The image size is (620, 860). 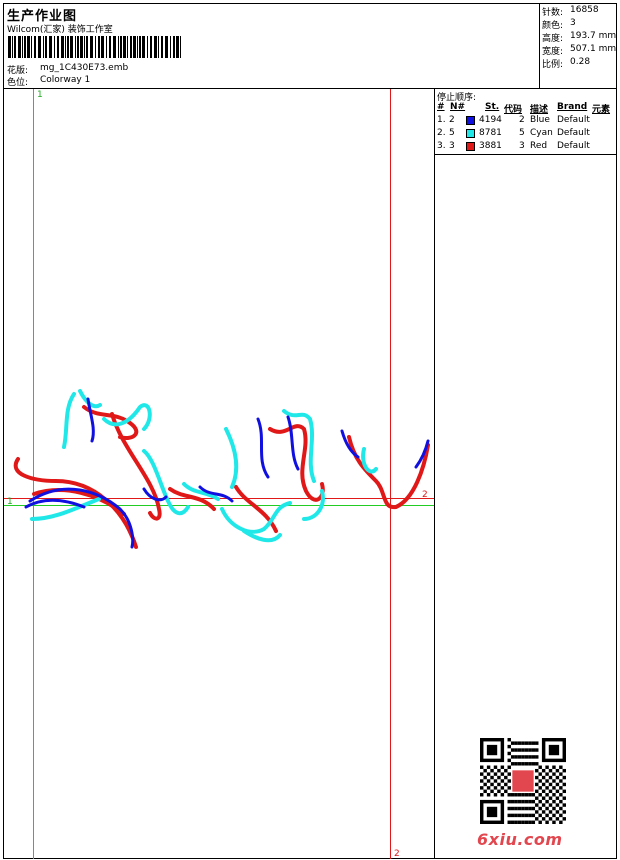 I want to click on left-green-marker: 1, so click(x=10, y=502).